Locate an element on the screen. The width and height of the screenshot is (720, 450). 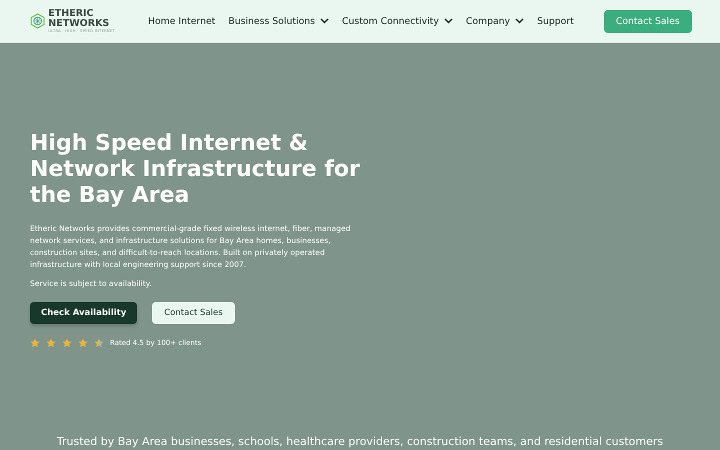
logo-name: ETHERIC NETWORKS is located at coordinates (79, 18).